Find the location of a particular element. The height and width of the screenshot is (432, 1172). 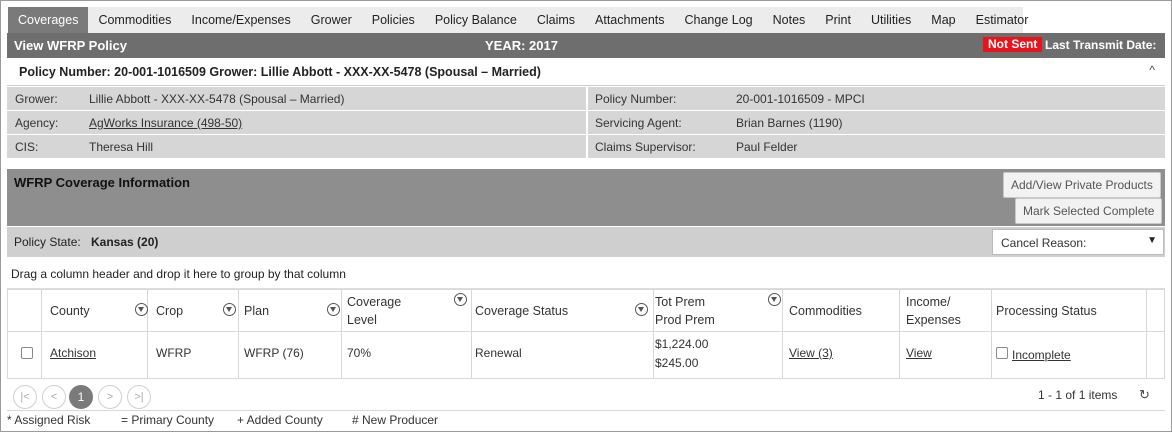

column-header-county: County is located at coordinates (70, 311).